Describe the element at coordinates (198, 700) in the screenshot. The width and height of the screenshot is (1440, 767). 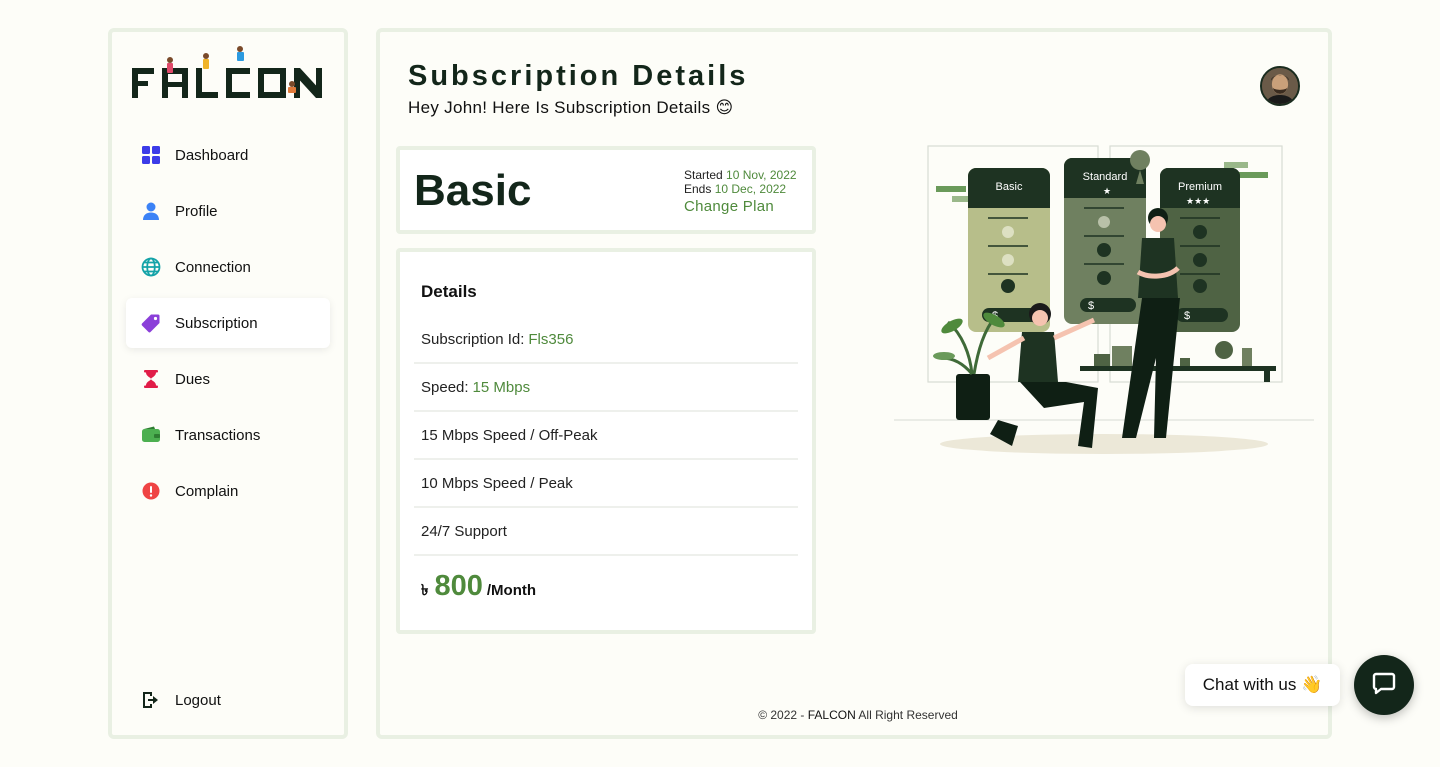
I see `logout-label: Logout` at that location.